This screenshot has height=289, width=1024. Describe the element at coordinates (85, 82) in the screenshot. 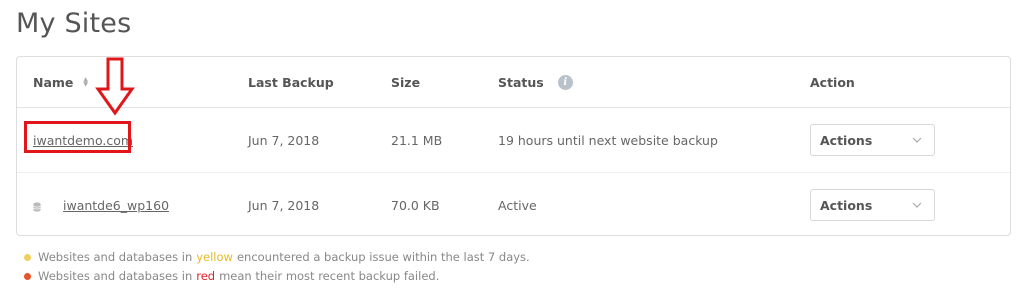

I see `sort-icon: ▲ ▼` at that location.